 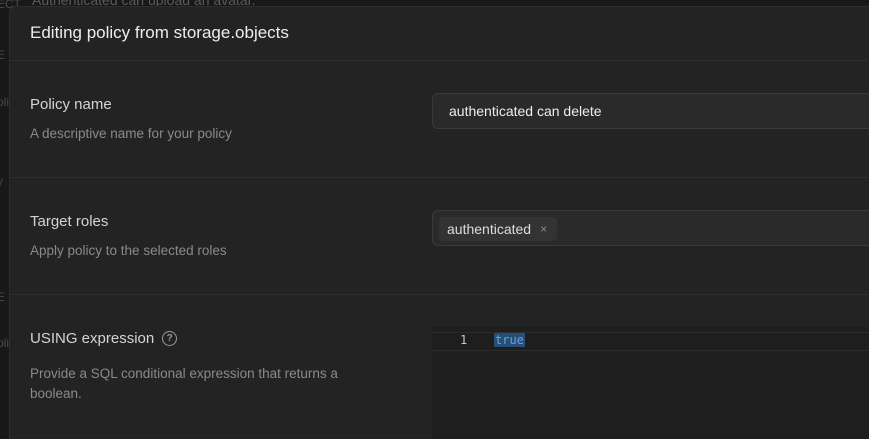 What do you see at coordinates (650, 383) in the screenshot?
I see `sql-code-editor: 1 true` at bounding box center [650, 383].